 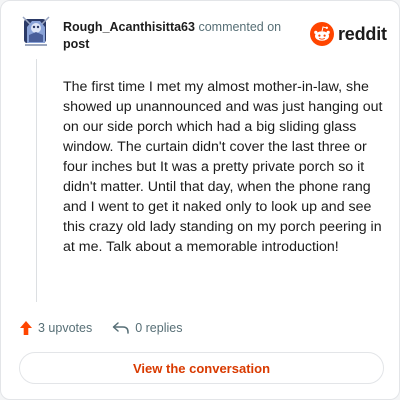 What do you see at coordinates (121, 328) in the screenshot?
I see `reply-arrow-icon` at bounding box center [121, 328].